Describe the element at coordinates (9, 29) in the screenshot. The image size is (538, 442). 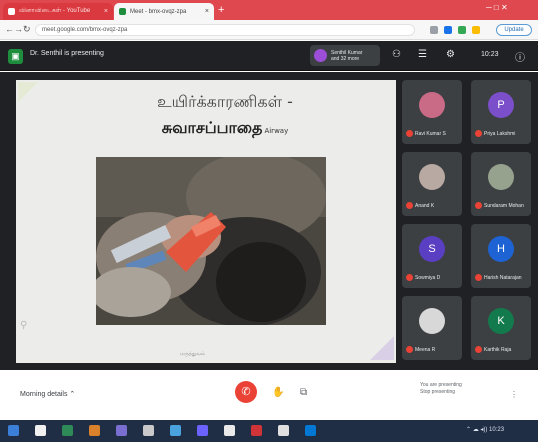
I see `back-icon: ←` at that location.